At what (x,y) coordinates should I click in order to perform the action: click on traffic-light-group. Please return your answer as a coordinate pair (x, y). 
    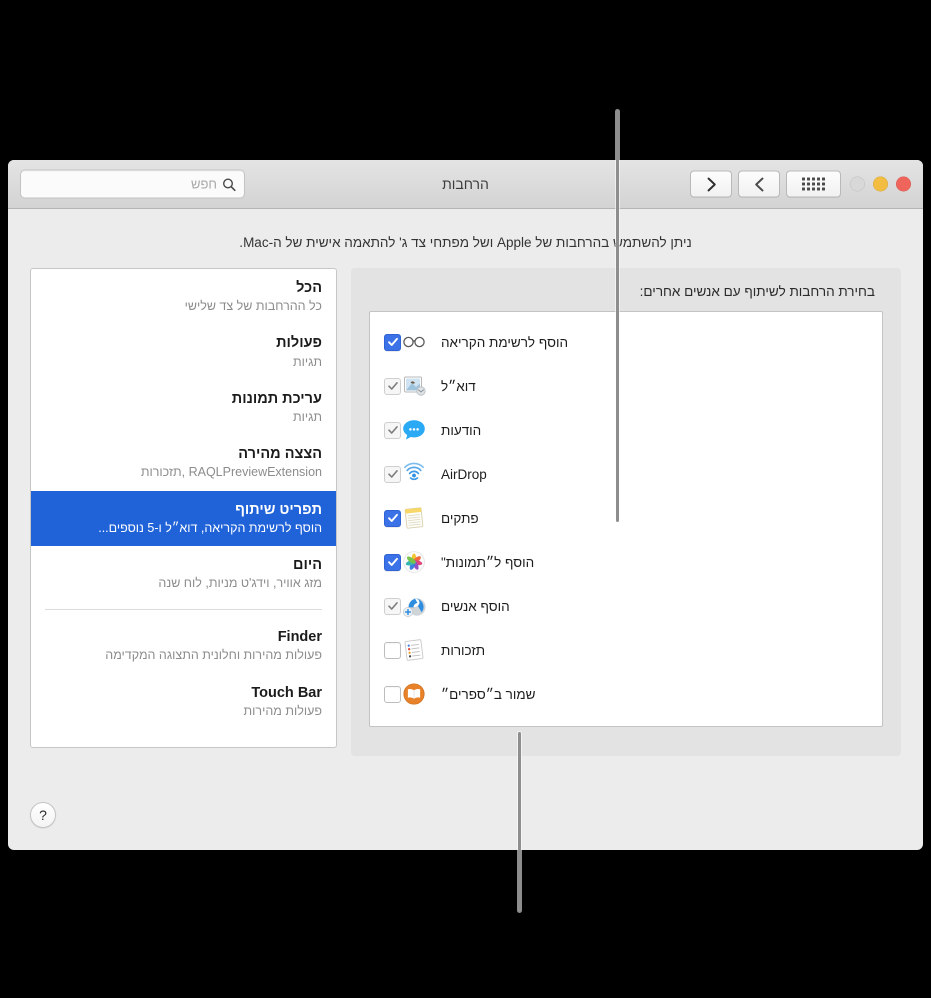
    Looking at the image, I should click on (880, 184).